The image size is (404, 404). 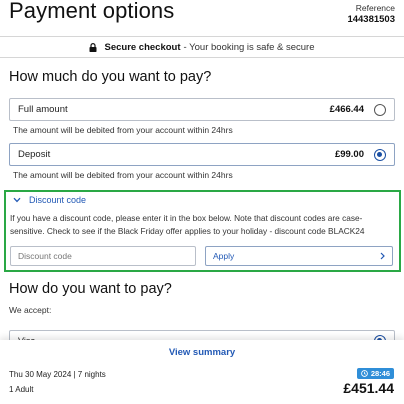 What do you see at coordinates (375, 8) in the screenshot?
I see `reference-label: Reference` at bounding box center [375, 8].